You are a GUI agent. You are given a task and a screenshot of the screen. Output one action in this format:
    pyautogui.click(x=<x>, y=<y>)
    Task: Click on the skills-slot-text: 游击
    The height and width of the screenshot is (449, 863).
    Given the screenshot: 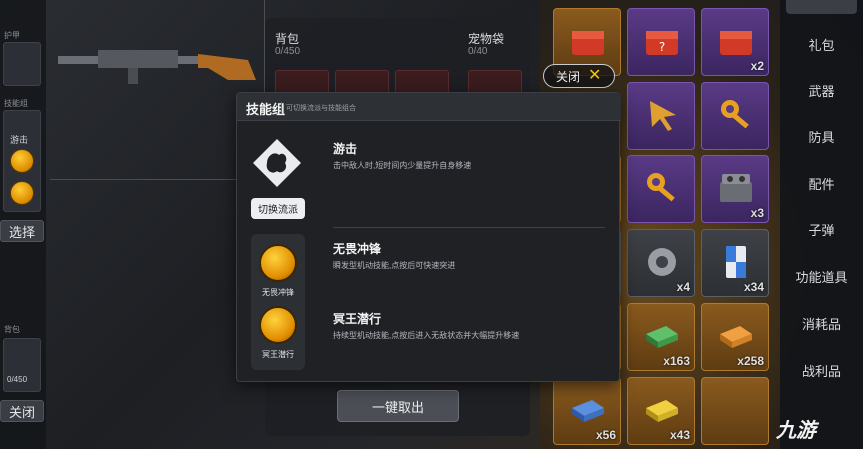 What is the action you would take?
    pyautogui.click(x=19, y=140)
    